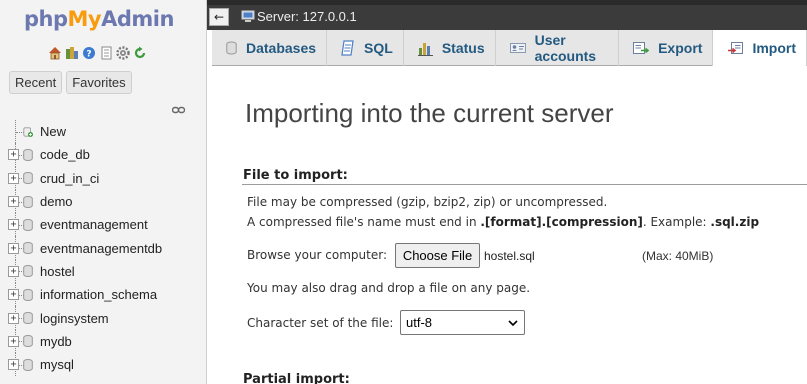  Describe the element at coordinates (36, 82) in the screenshot. I see `recent-tab: Recent` at that location.